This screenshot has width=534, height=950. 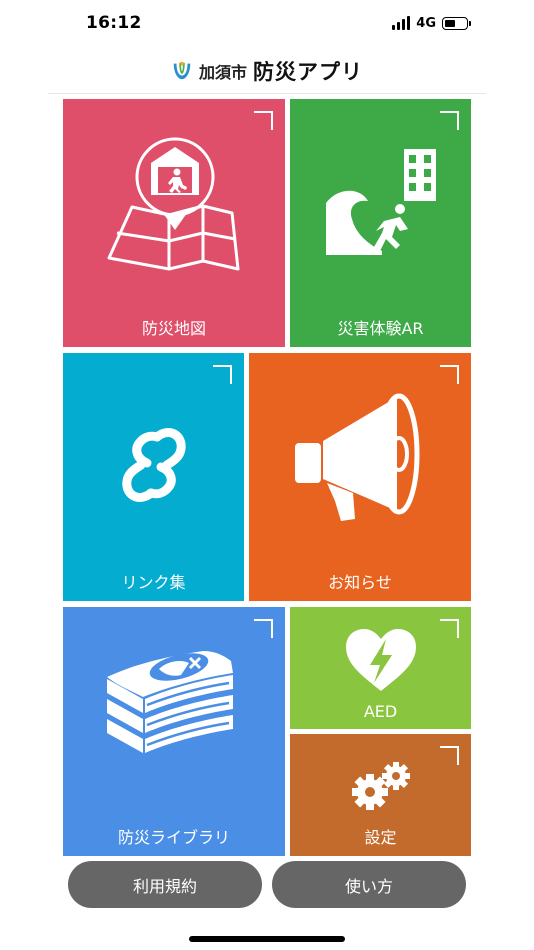 I want to click on battery-icon, so click(x=456, y=23).